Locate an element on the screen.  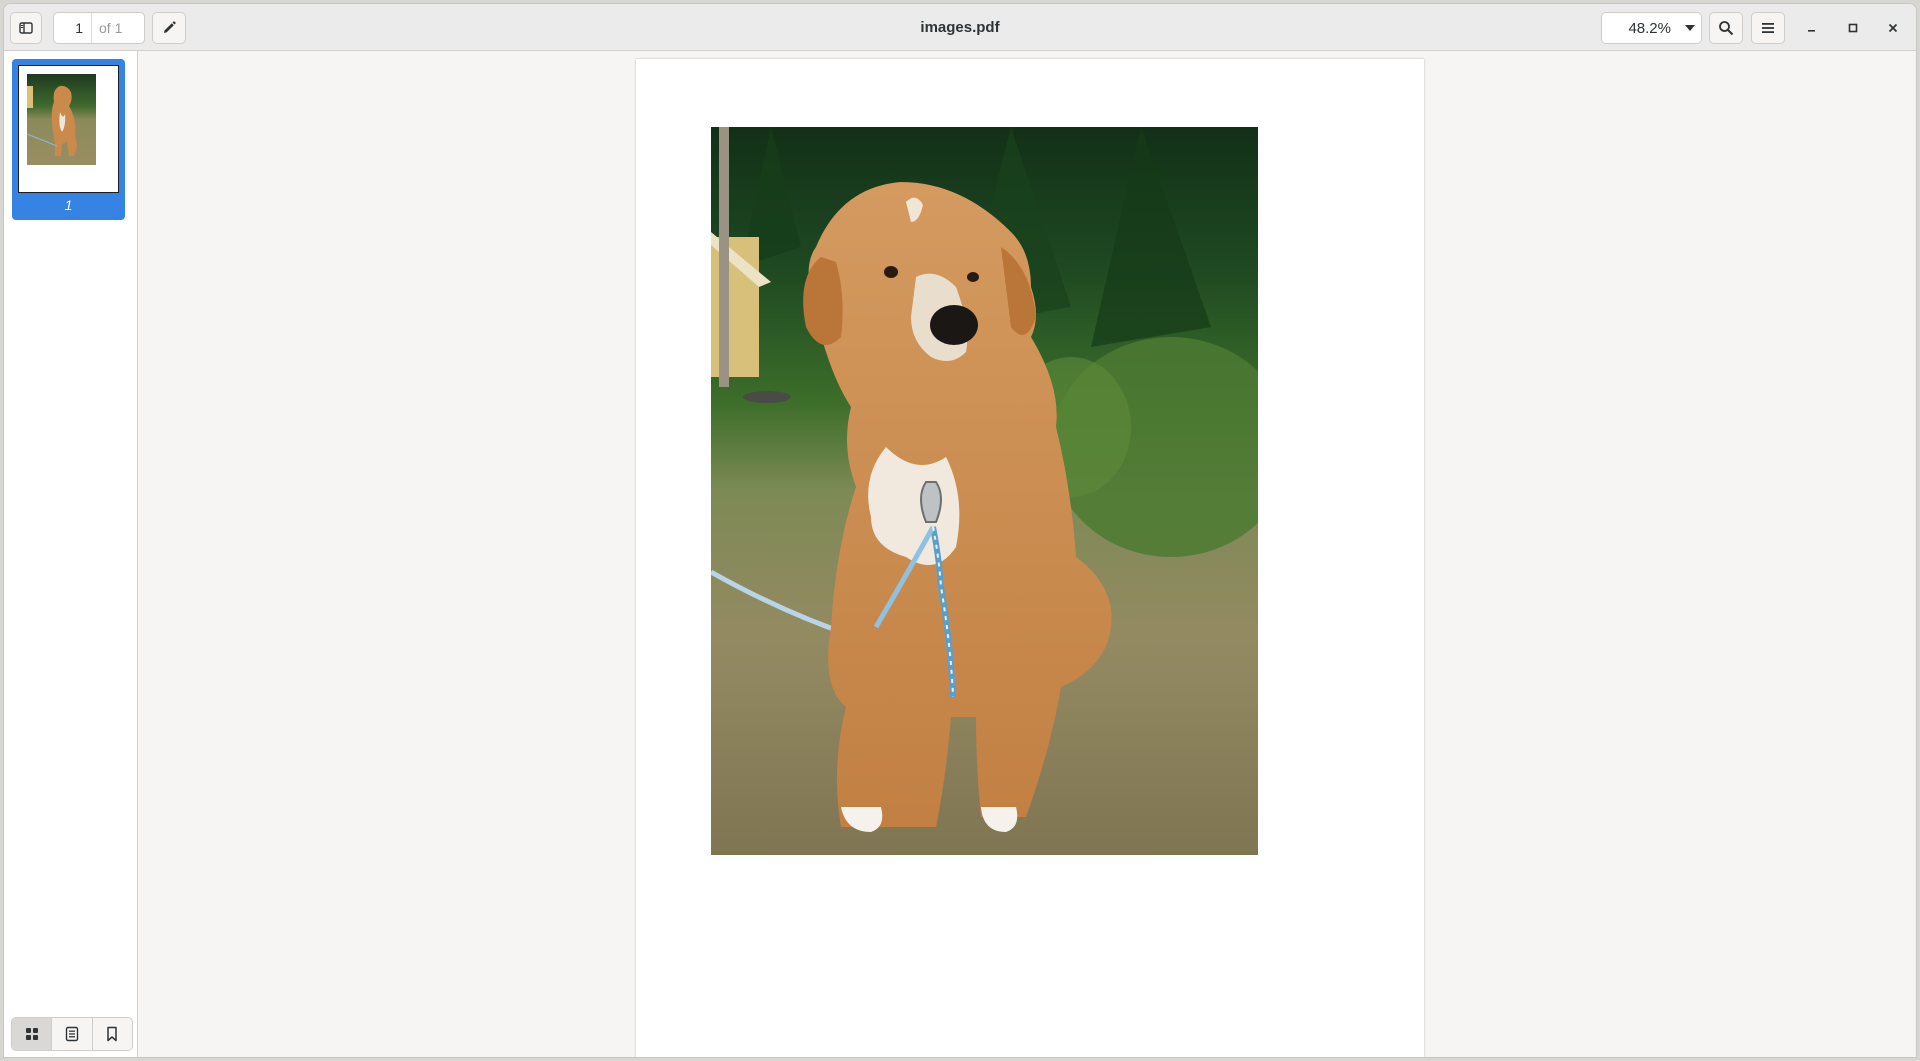
minimize-icon is located at coordinates (1811, 31).